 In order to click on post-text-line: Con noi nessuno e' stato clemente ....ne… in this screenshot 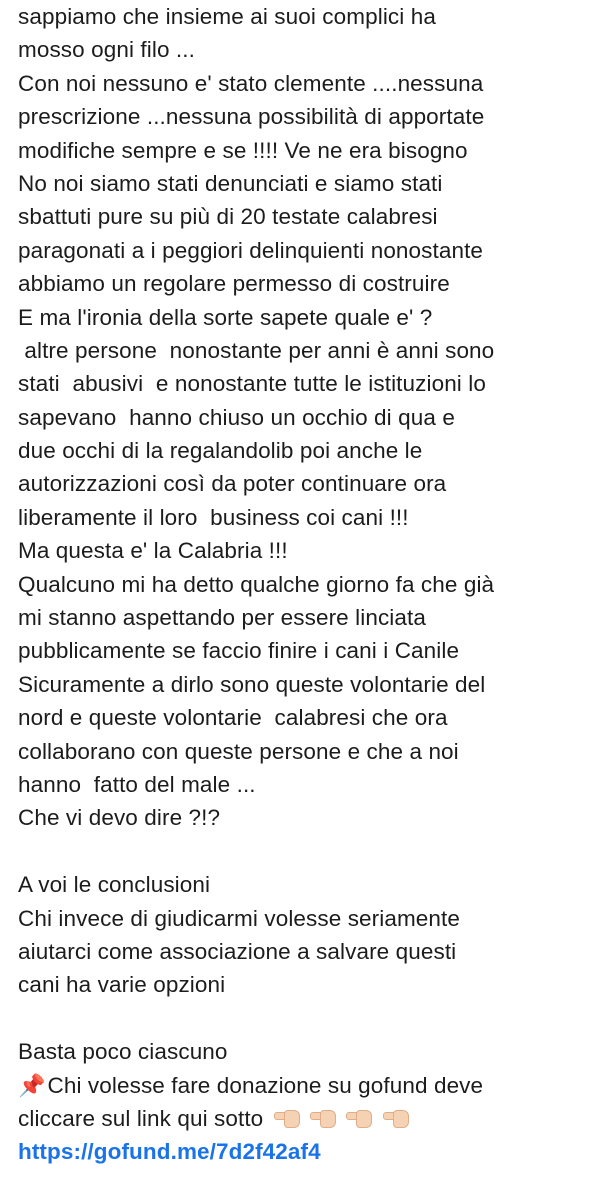, I will do `click(251, 83)`.